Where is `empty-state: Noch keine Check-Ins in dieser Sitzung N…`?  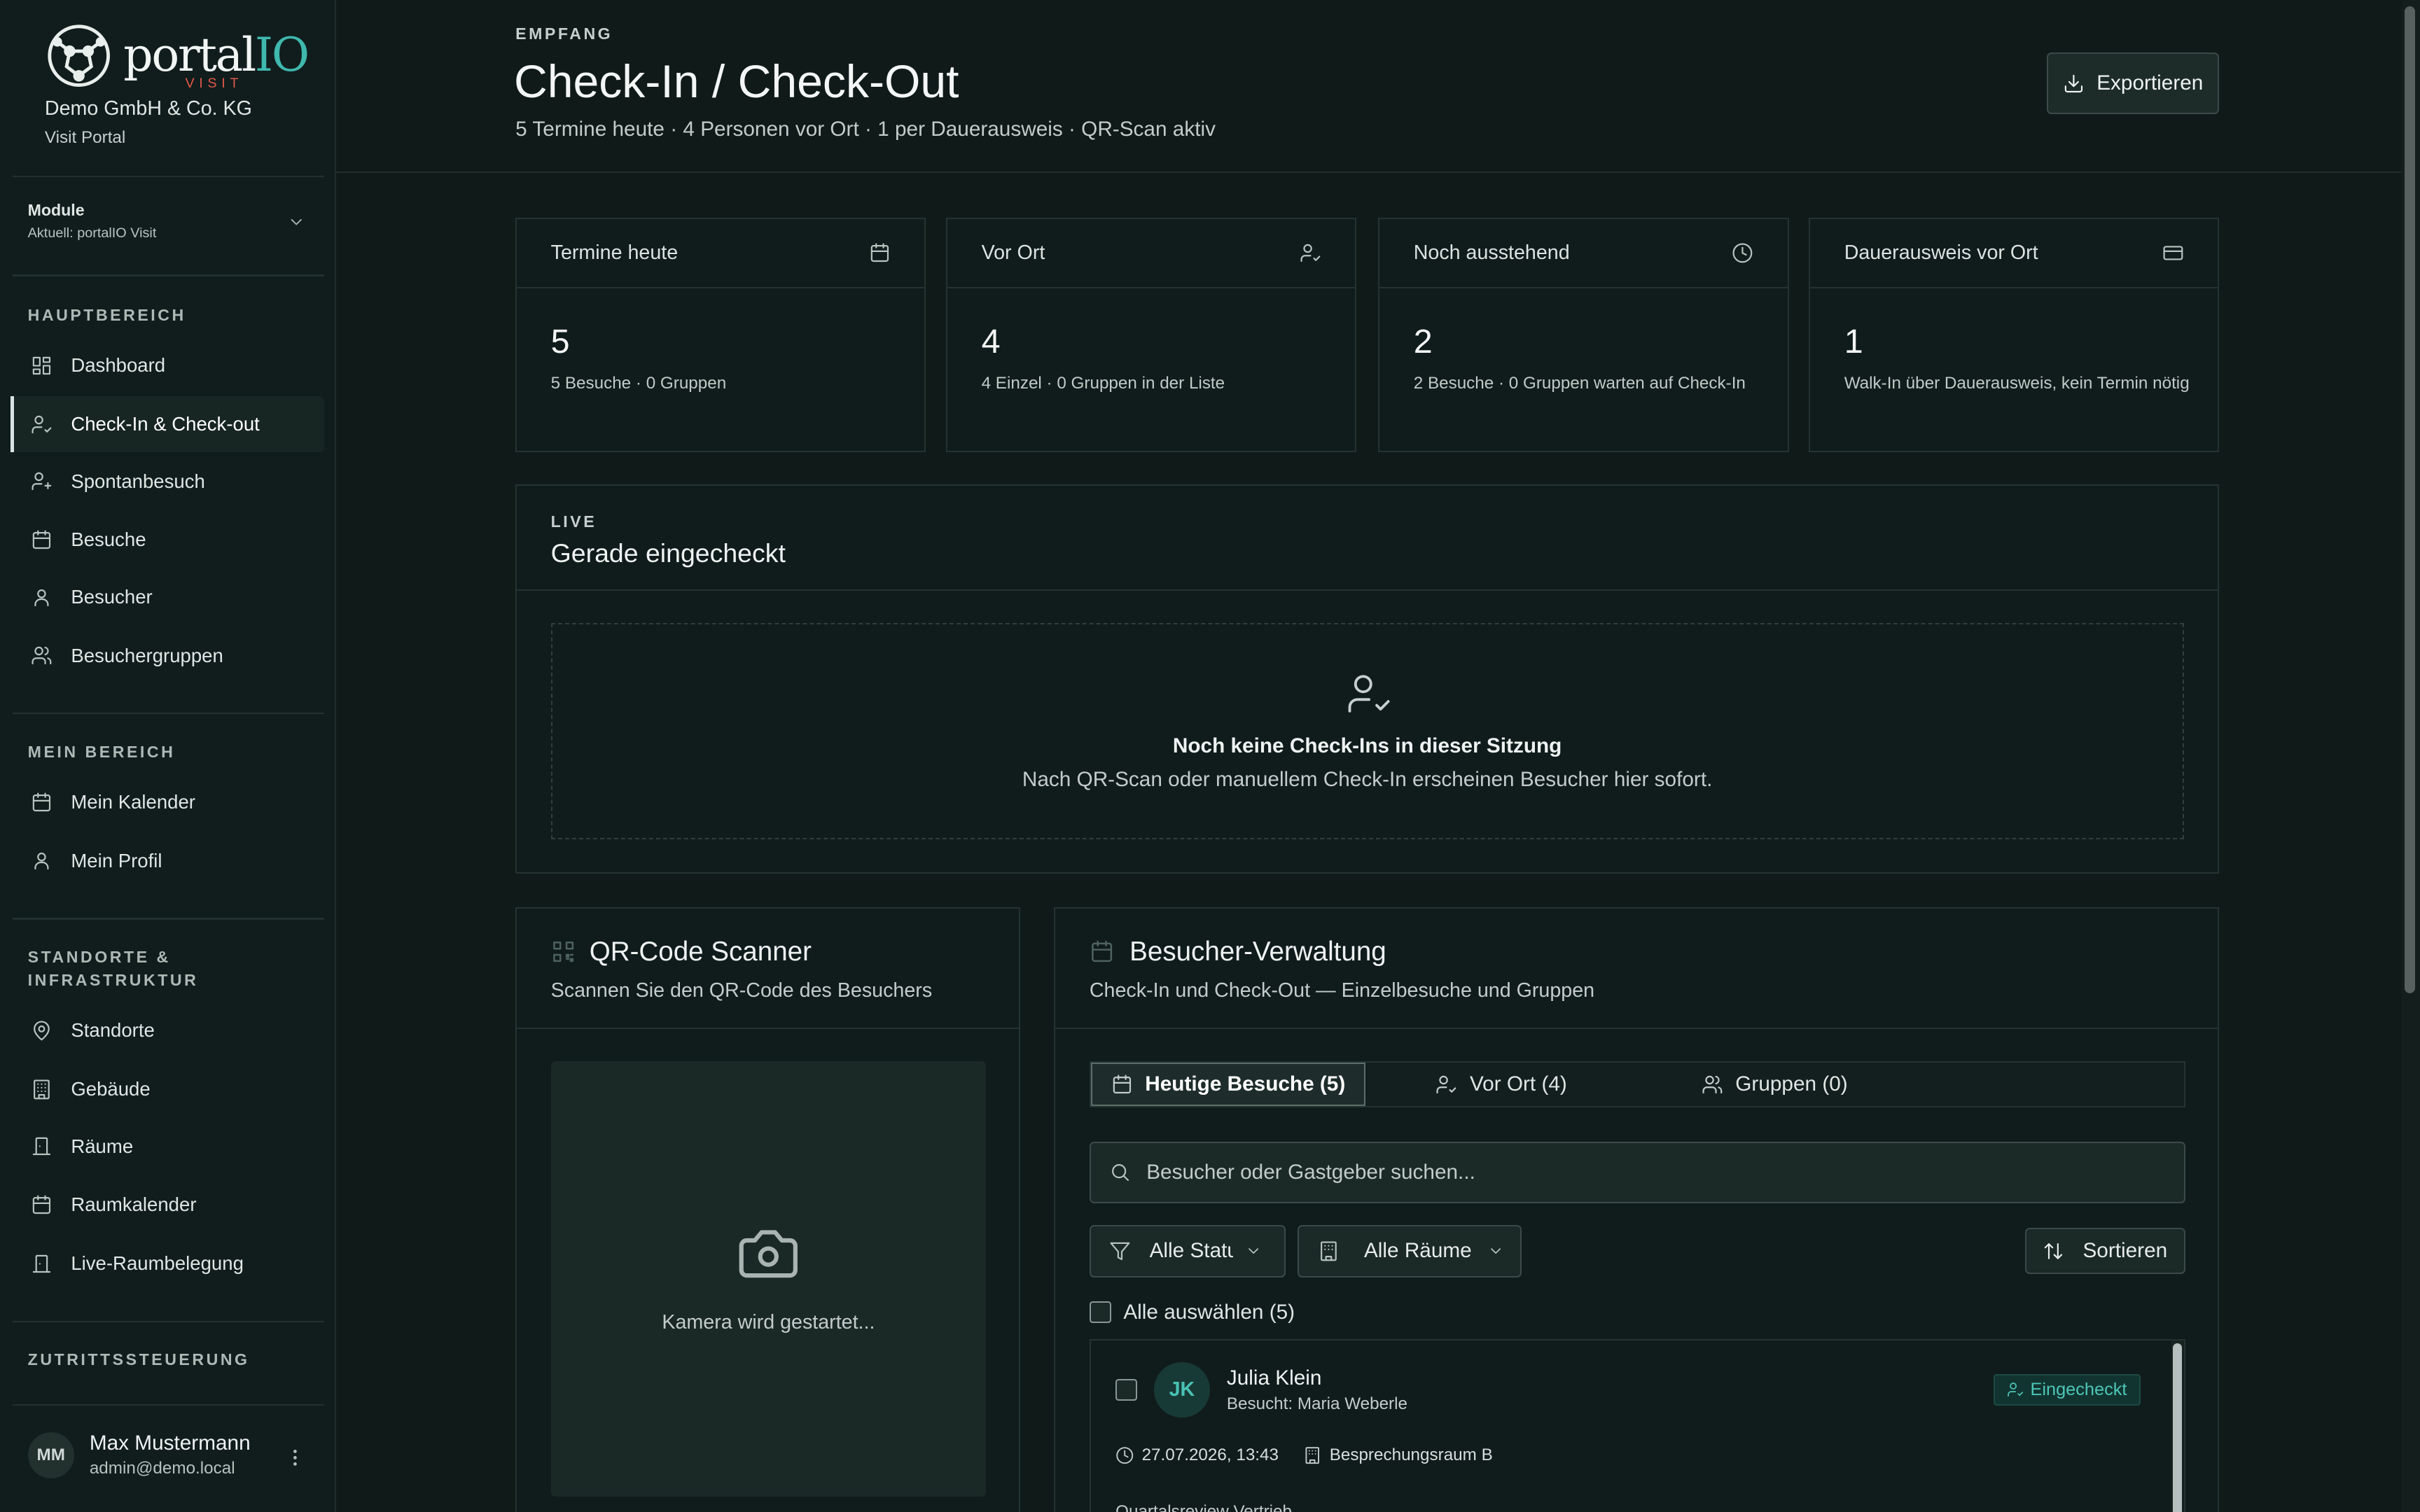 empty-state: Noch keine Check-Ins in dieser Sitzung N… is located at coordinates (1367, 731).